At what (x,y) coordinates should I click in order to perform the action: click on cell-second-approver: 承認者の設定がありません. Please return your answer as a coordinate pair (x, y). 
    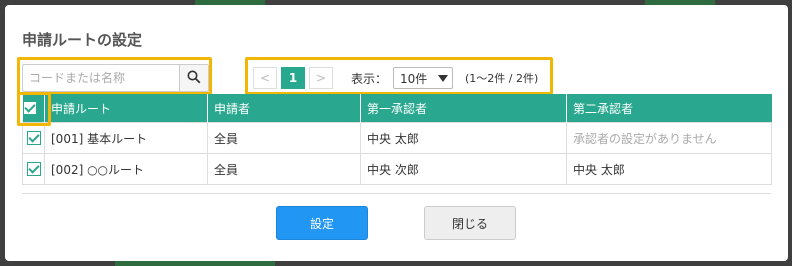
    Looking at the image, I should click on (669, 138).